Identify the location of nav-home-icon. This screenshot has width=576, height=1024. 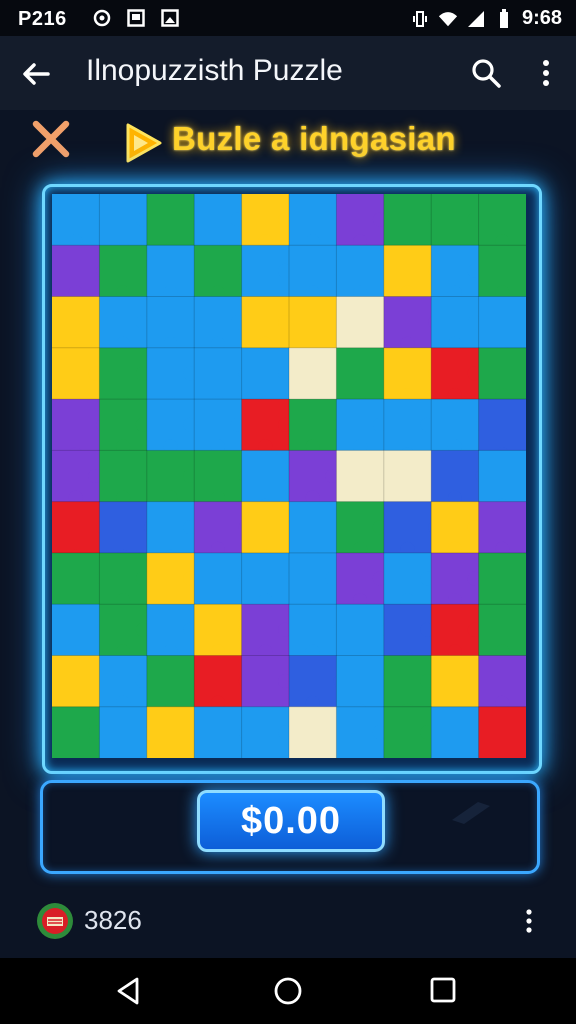
(288, 991).